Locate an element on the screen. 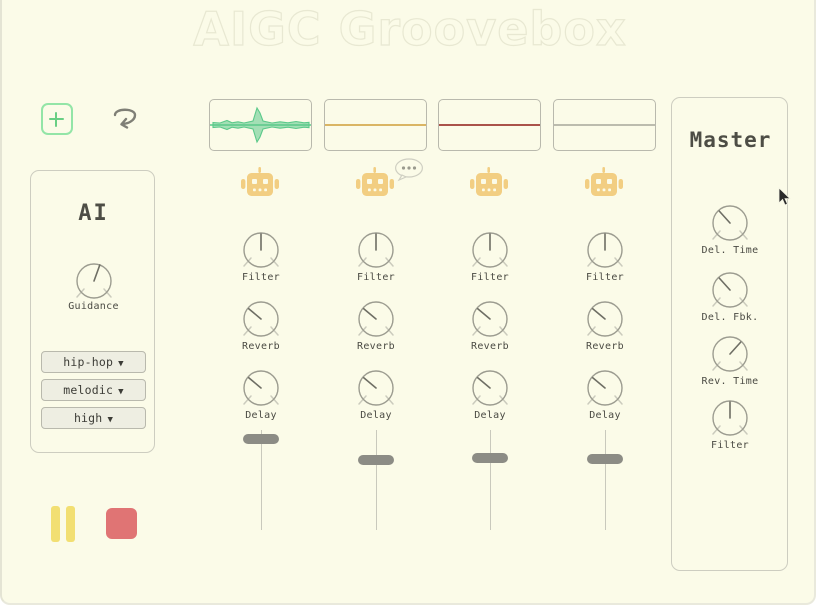  master-deltime-knob: Del. Time is located at coordinates (730, 232).